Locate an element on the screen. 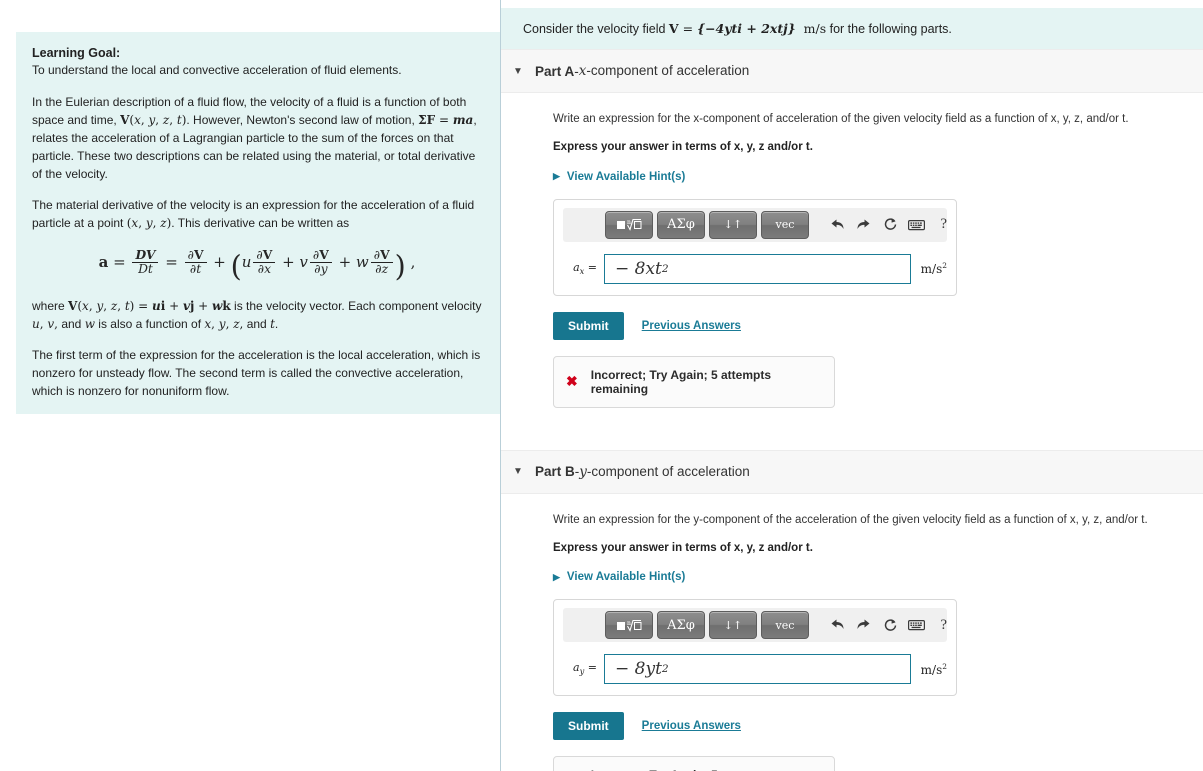 This screenshot has width=1203, height=771. banner-vector-v: V is located at coordinates (673, 28).